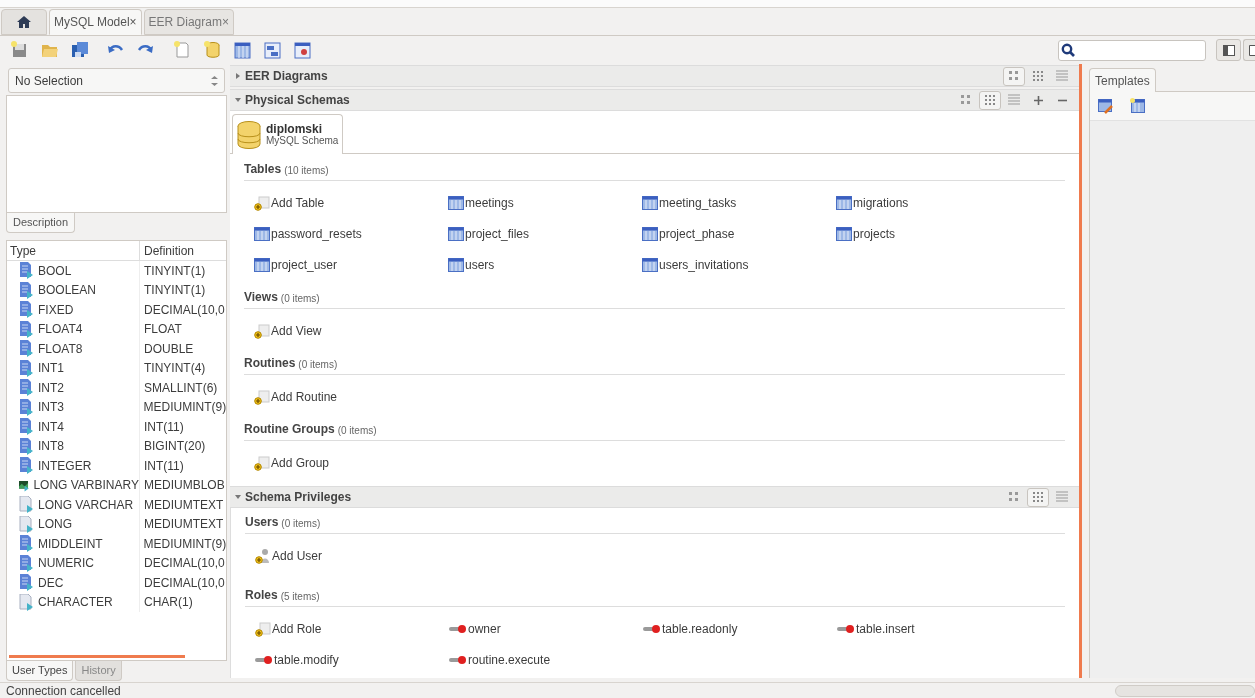 The height and width of the screenshot is (698, 1255). What do you see at coordinates (885, 628) in the screenshot?
I see `item-label: table.insert` at bounding box center [885, 628].